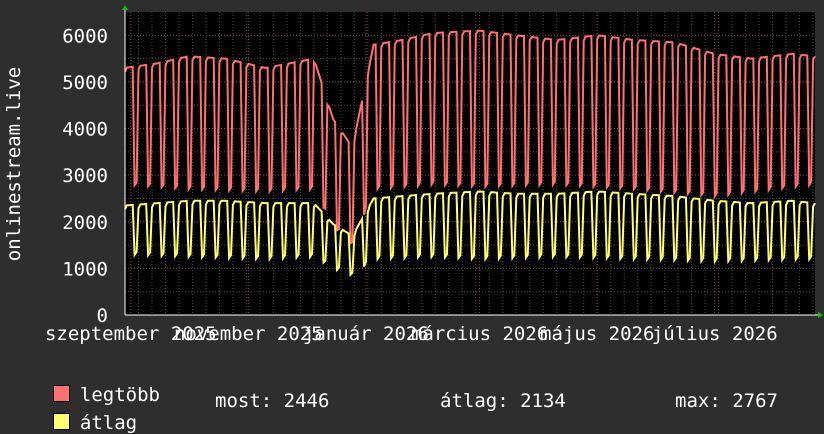 This screenshot has width=824, height=434. I want to click on y-tick-label: 2000, so click(85, 223).